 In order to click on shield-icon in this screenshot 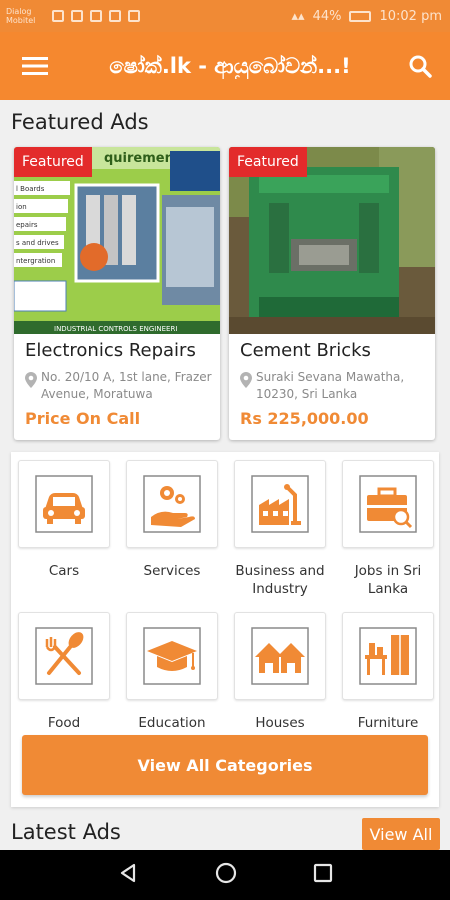, I will do `click(58, 16)`.